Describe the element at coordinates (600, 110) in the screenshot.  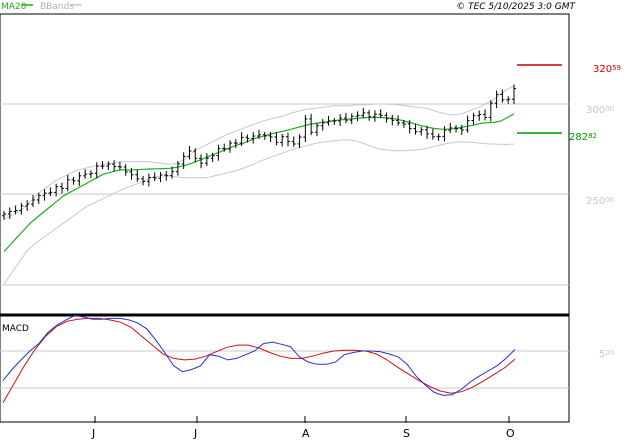
I see `price-tick-300: 30000` at that location.